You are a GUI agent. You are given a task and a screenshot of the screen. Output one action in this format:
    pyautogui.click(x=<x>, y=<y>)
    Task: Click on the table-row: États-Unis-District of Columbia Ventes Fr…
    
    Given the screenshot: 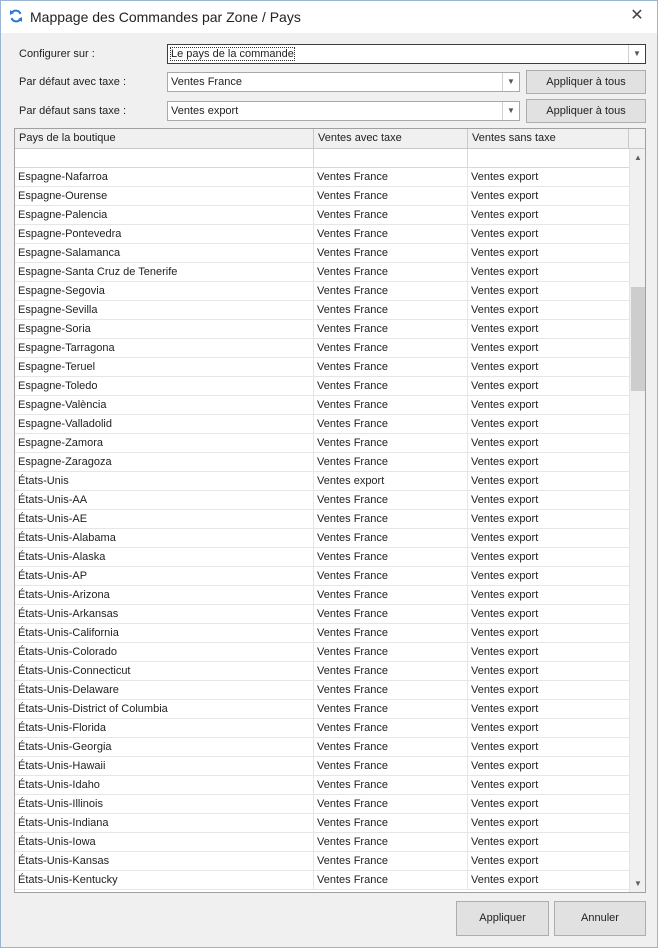 What is the action you would take?
    pyautogui.click(x=322, y=709)
    